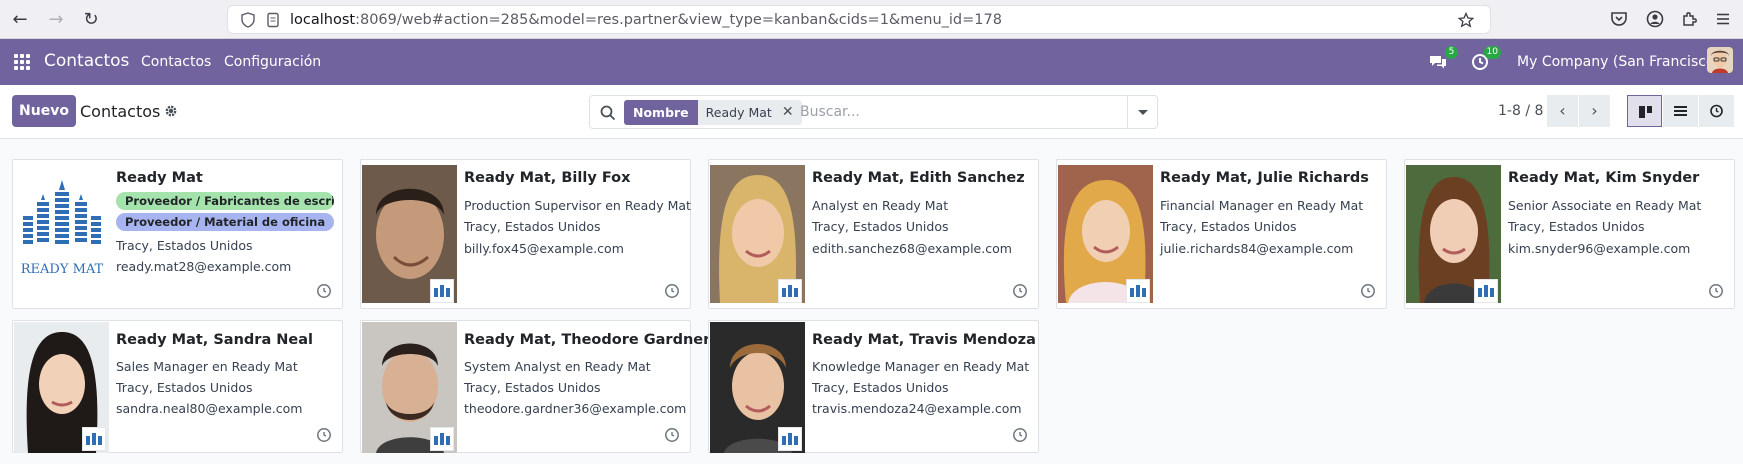 This screenshot has height=464, width=1743. What do you see at coordinates (544, 248) in the screenshot?
I see `card-email: billy.fox45@example.com` at bounding box center [544, 248].